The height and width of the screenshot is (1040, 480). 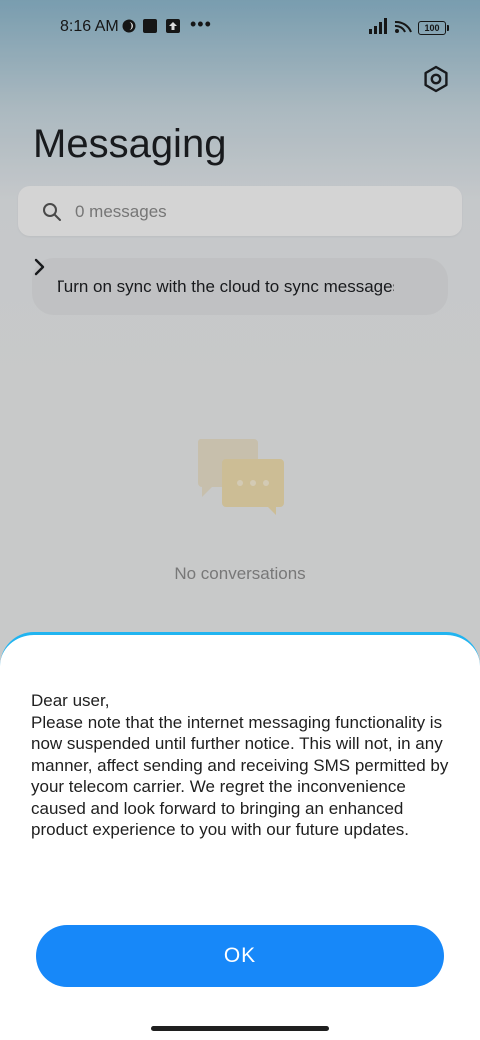 What do you see at coordinates (240, 956) in the screenshot?
I see `ok-button: OK` at bounding box center [240, 956].